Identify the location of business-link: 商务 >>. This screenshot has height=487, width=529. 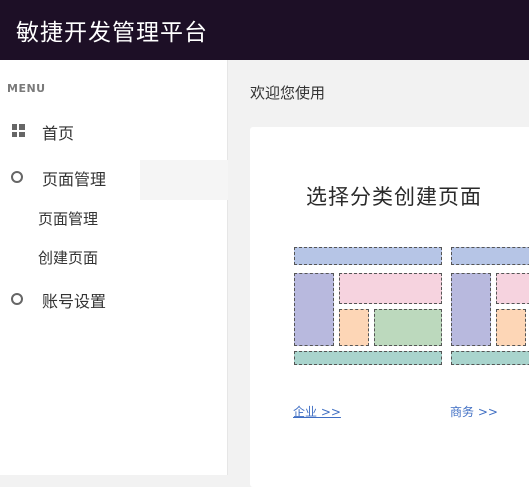
(474, 411).